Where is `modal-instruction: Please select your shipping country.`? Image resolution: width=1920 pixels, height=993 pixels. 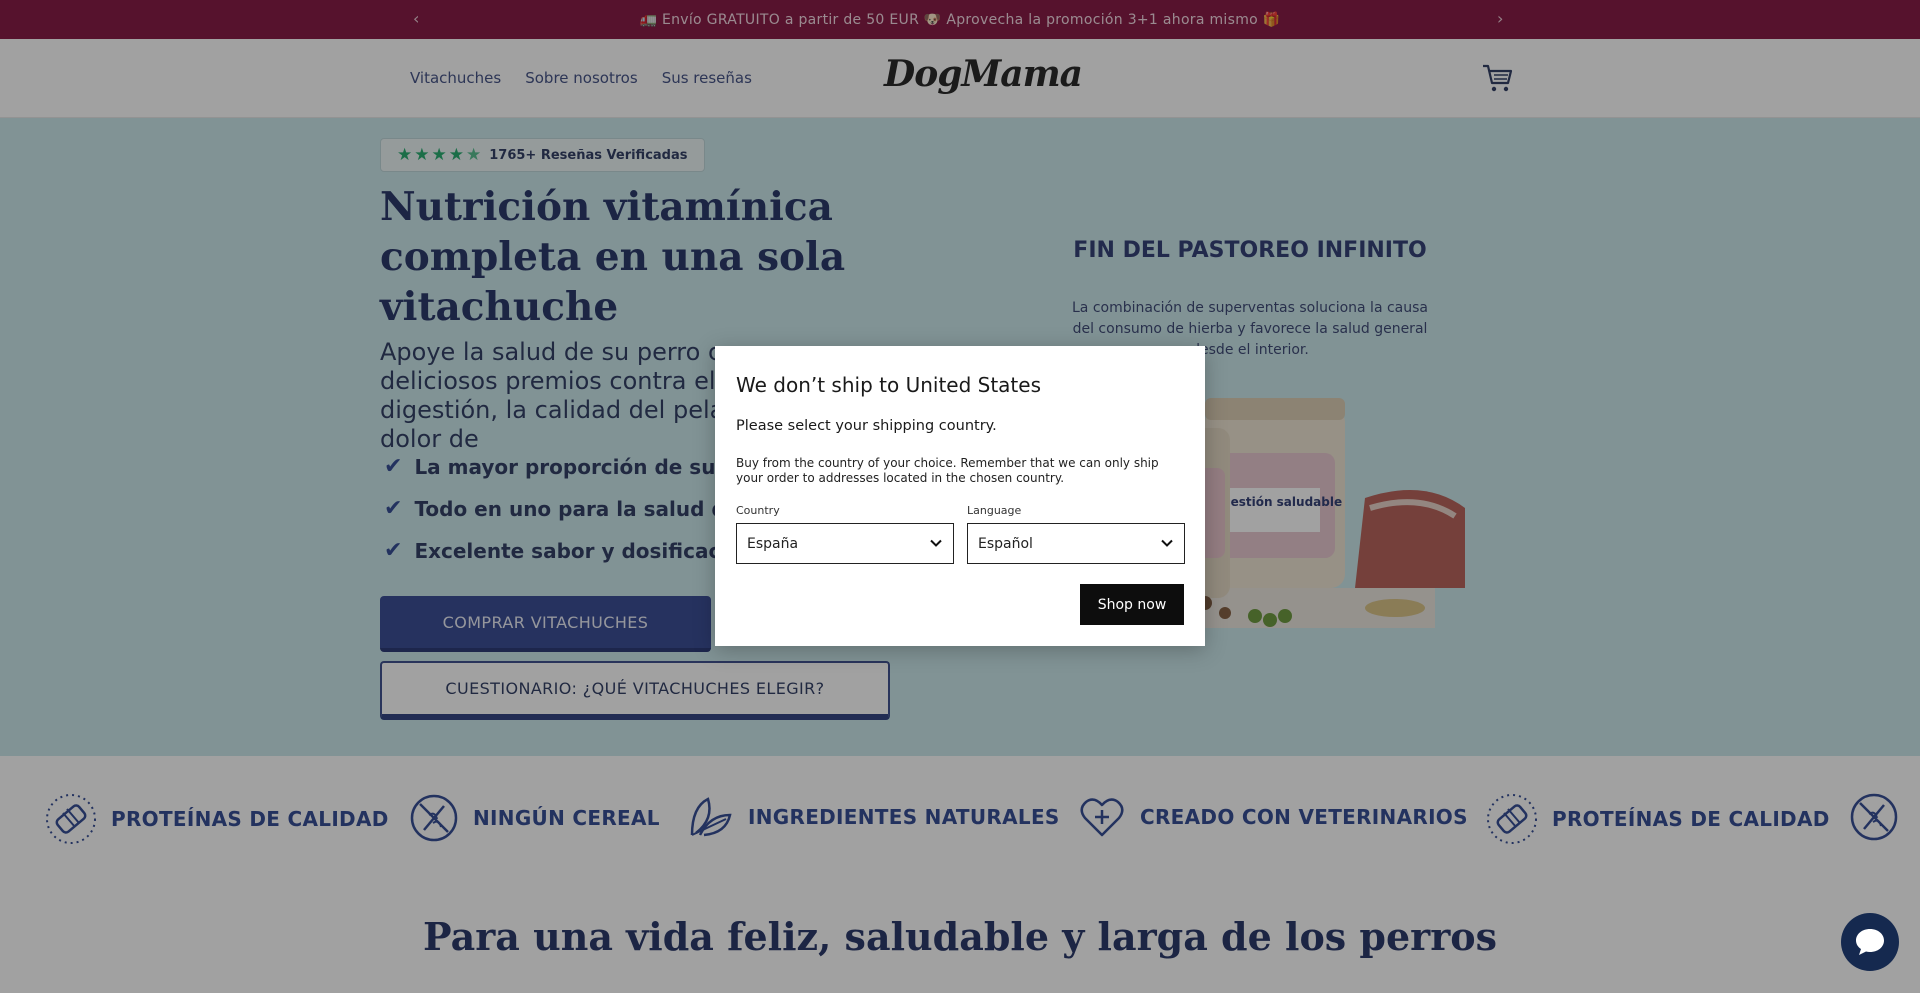 modal-instruction: Please select your shipping country. is located at coordinates (866, 426).